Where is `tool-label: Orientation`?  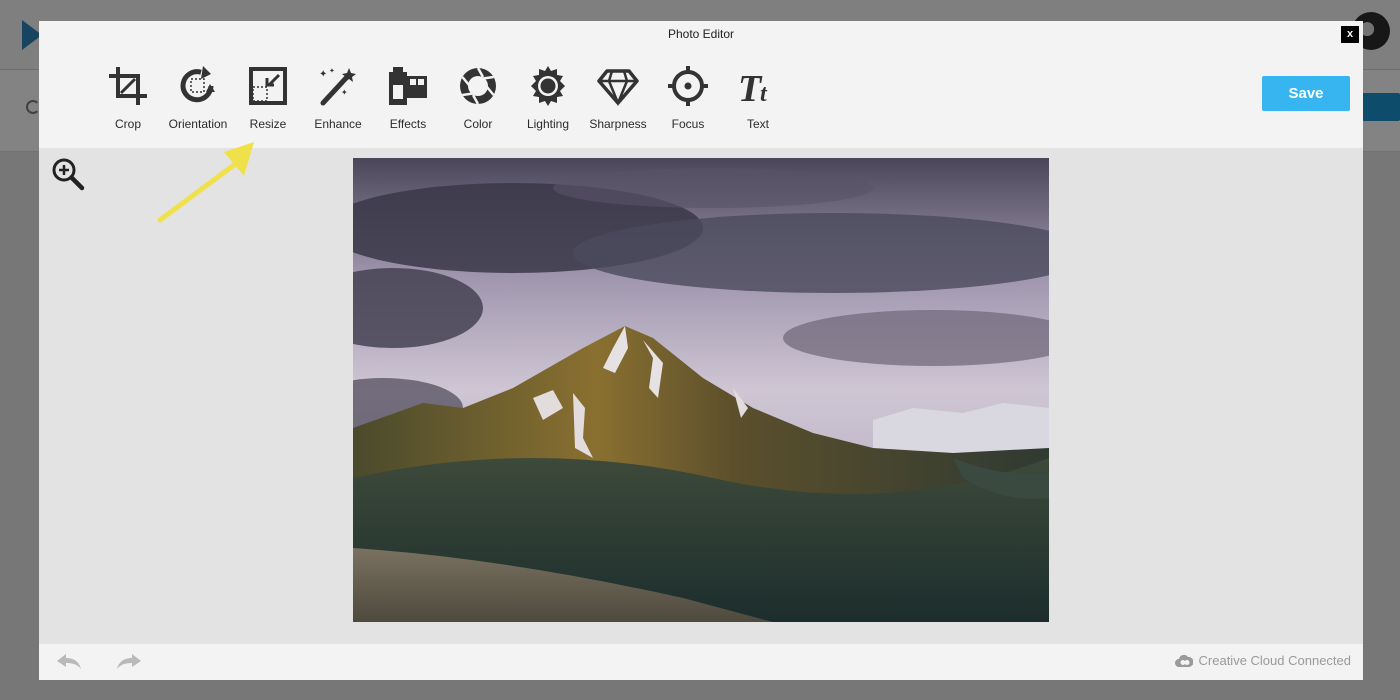
tool-label: Orientation is located at coordinates (198, 124).